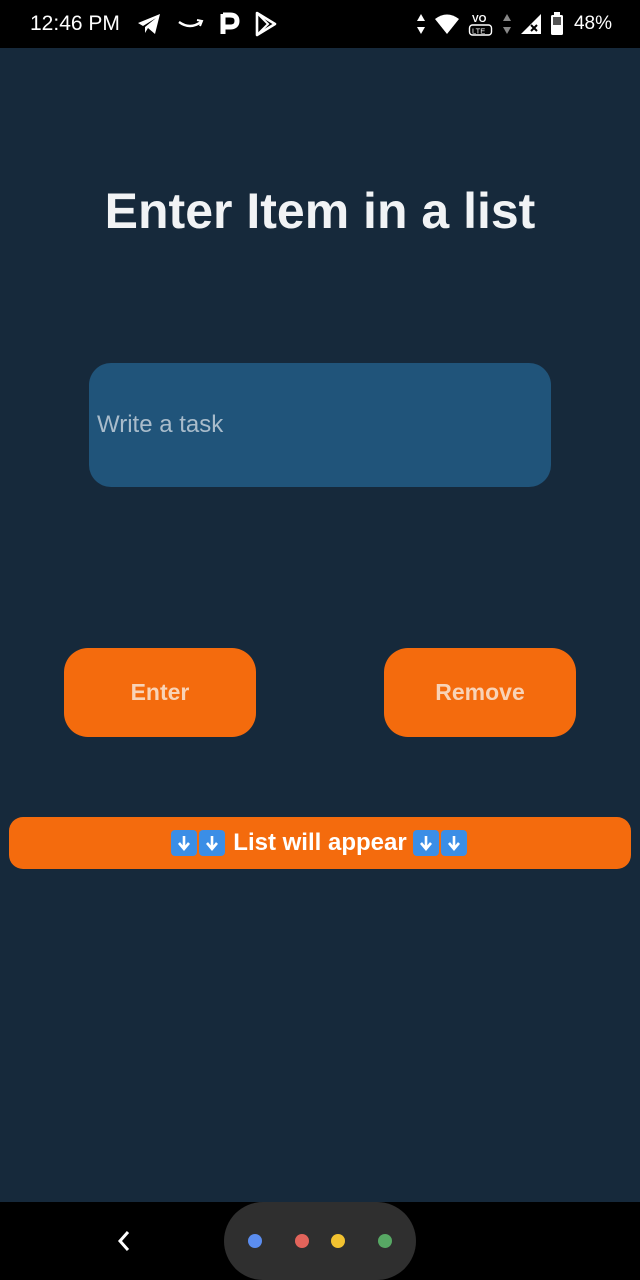 This screenshot has width=640, height=1280. I want to click on assistant-dot-blue, so click(255, 1241).